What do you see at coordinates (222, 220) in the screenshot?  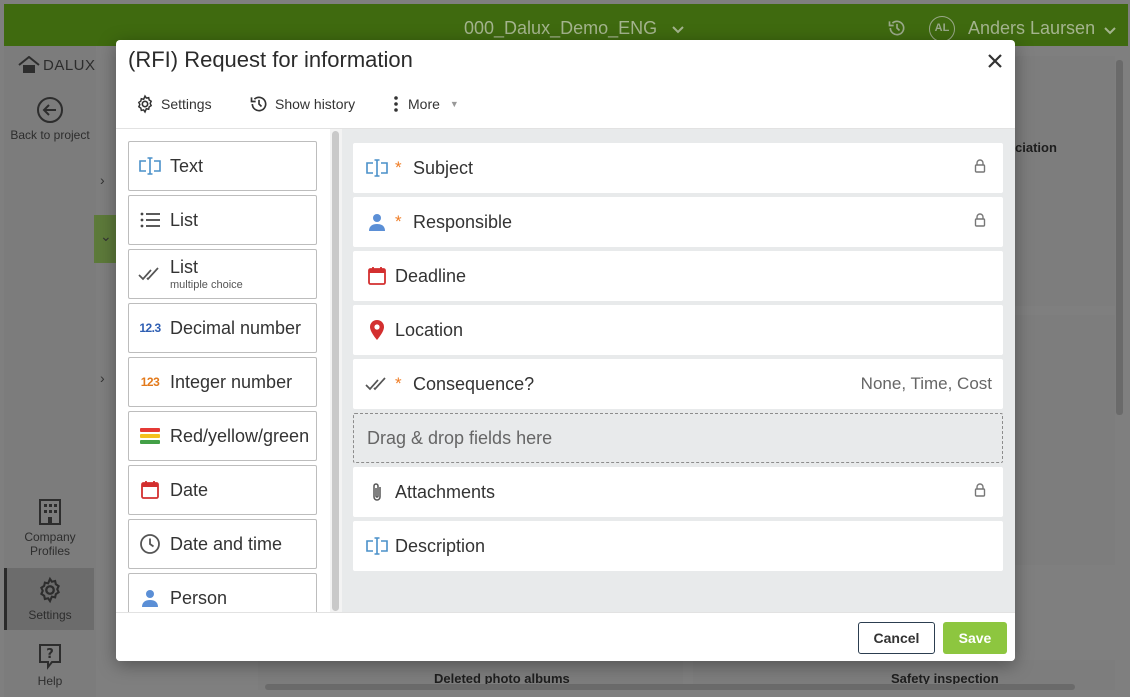 I see `palette-item-list: List` at bounding box center [222, 220].